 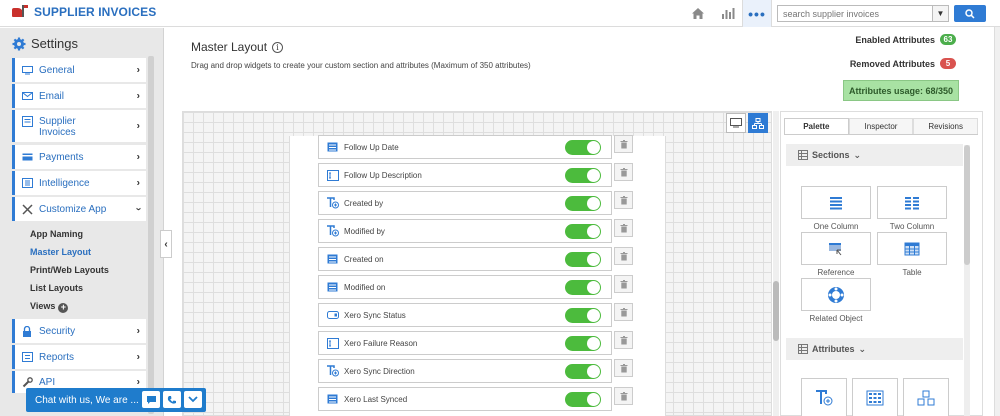 What do you see at coordinates (151, 235) in the screenshot?
I see `sidebar-scrollbar` at bounding box center [151, 235].